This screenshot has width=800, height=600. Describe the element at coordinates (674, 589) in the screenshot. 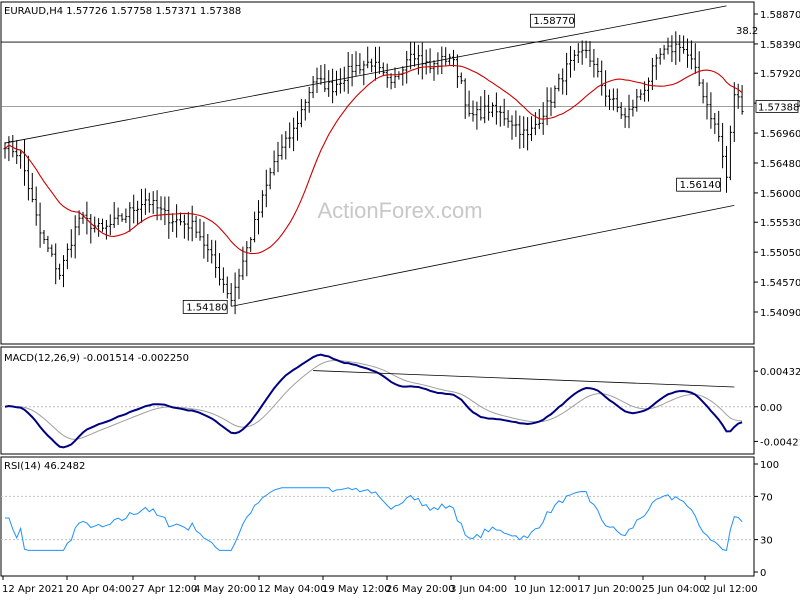

I see `time-tick-label: 25 Jun 04:00` at that location.